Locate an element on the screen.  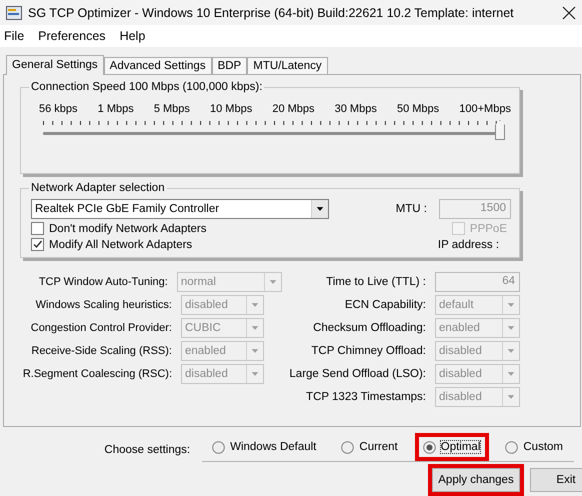
tab: BDP is located at coordinates (230, 65).